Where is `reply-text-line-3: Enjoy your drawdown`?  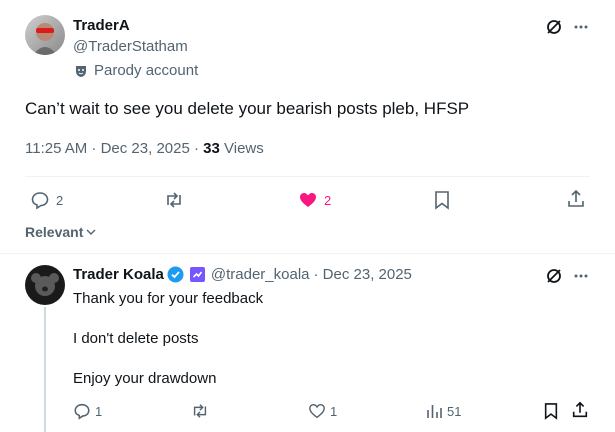
reply-text-line-3: Enjoy your drawdown is located at coordinates (145, 378).